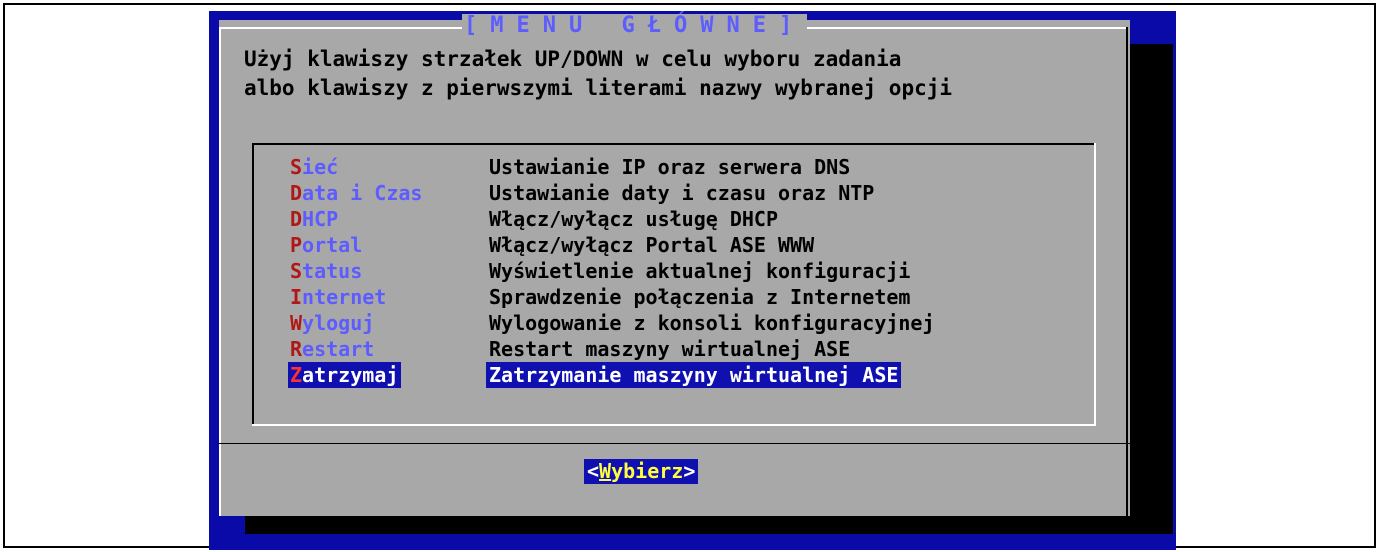 The width and height of the screenshot is (1383, 552). I want to click on select-button: <Wybierz>, so click(641, 471).